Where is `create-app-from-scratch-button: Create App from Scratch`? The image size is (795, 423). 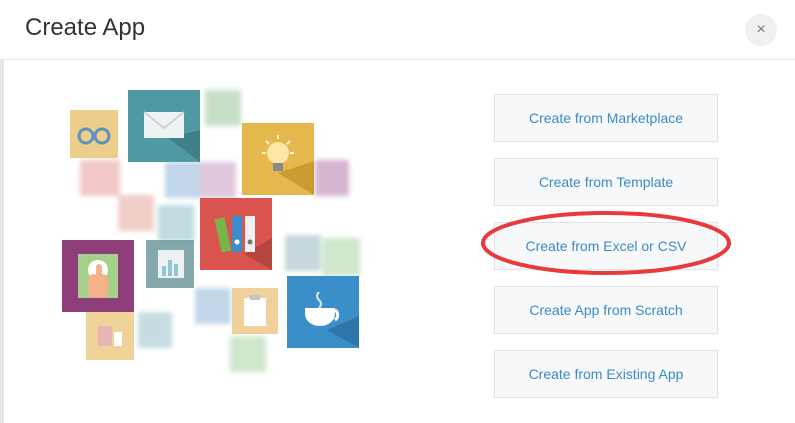
create-app-from-scratch-button: Create App from Scratch is located at coordinates (606, 310).